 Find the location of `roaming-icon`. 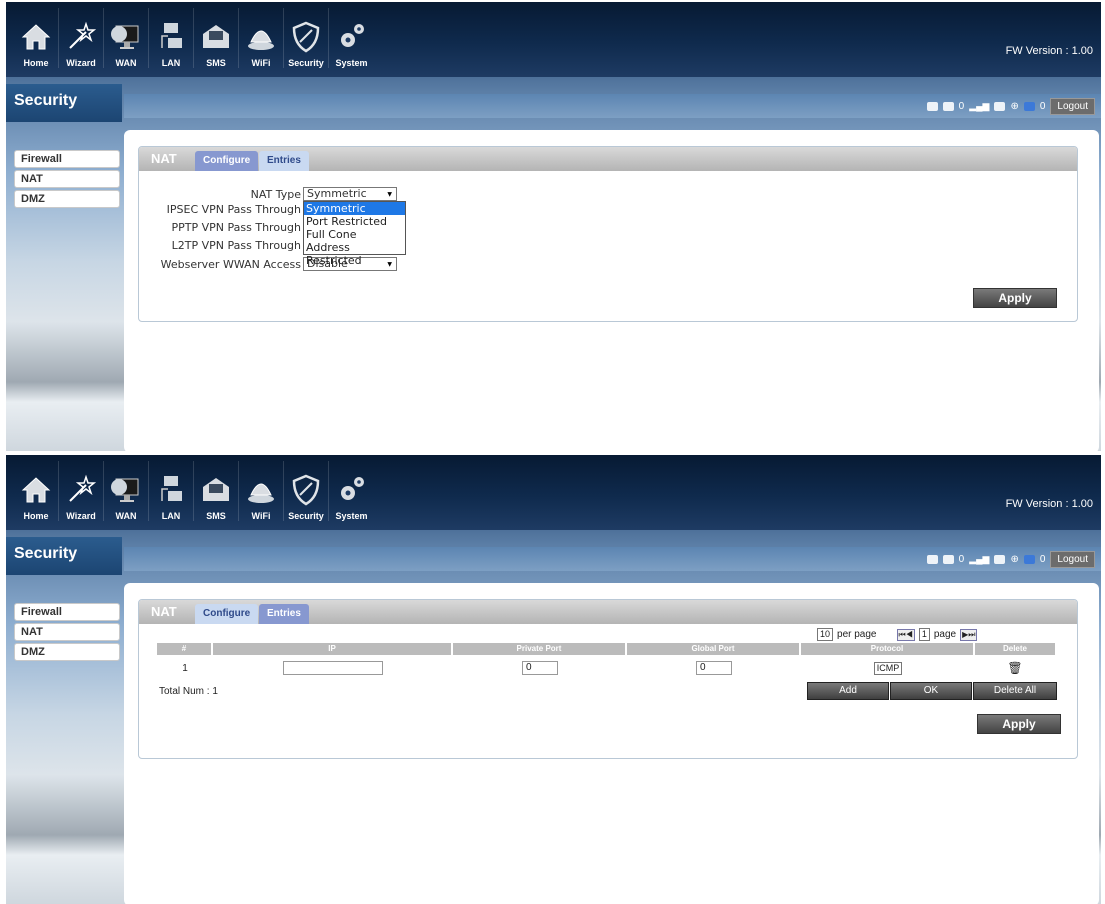

roaming-icon is located at coordinates (1000, 559).